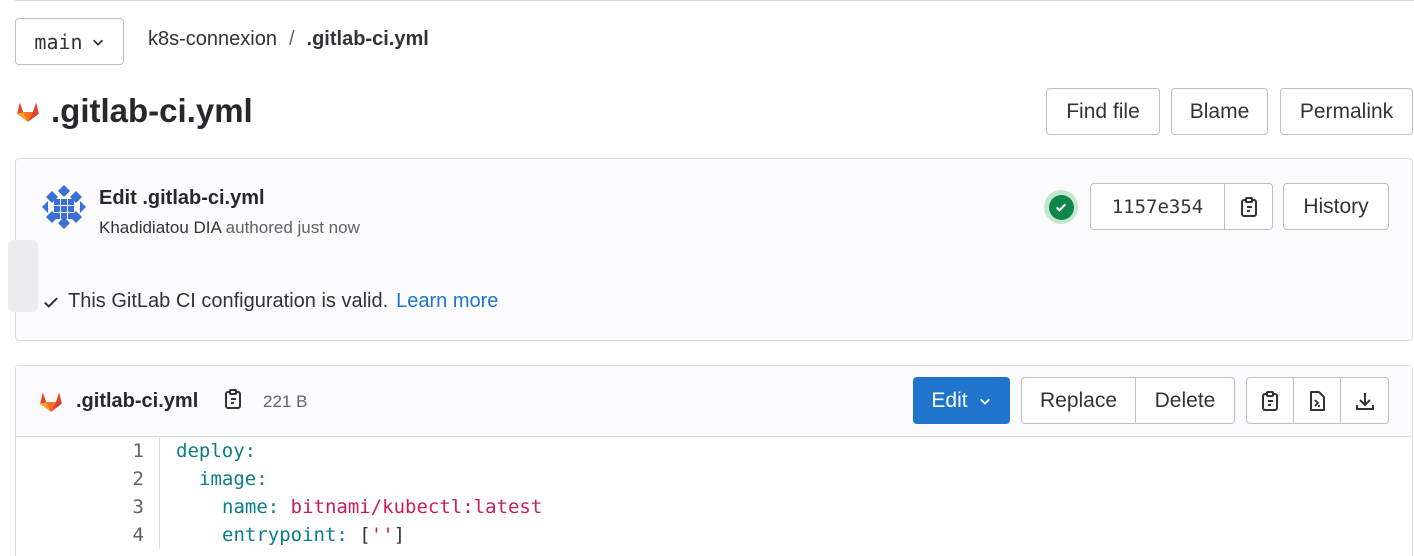  Describe the element at coordinates (1346, 111) in the screenshot. I see `permalink-button: Permalink` at that location.